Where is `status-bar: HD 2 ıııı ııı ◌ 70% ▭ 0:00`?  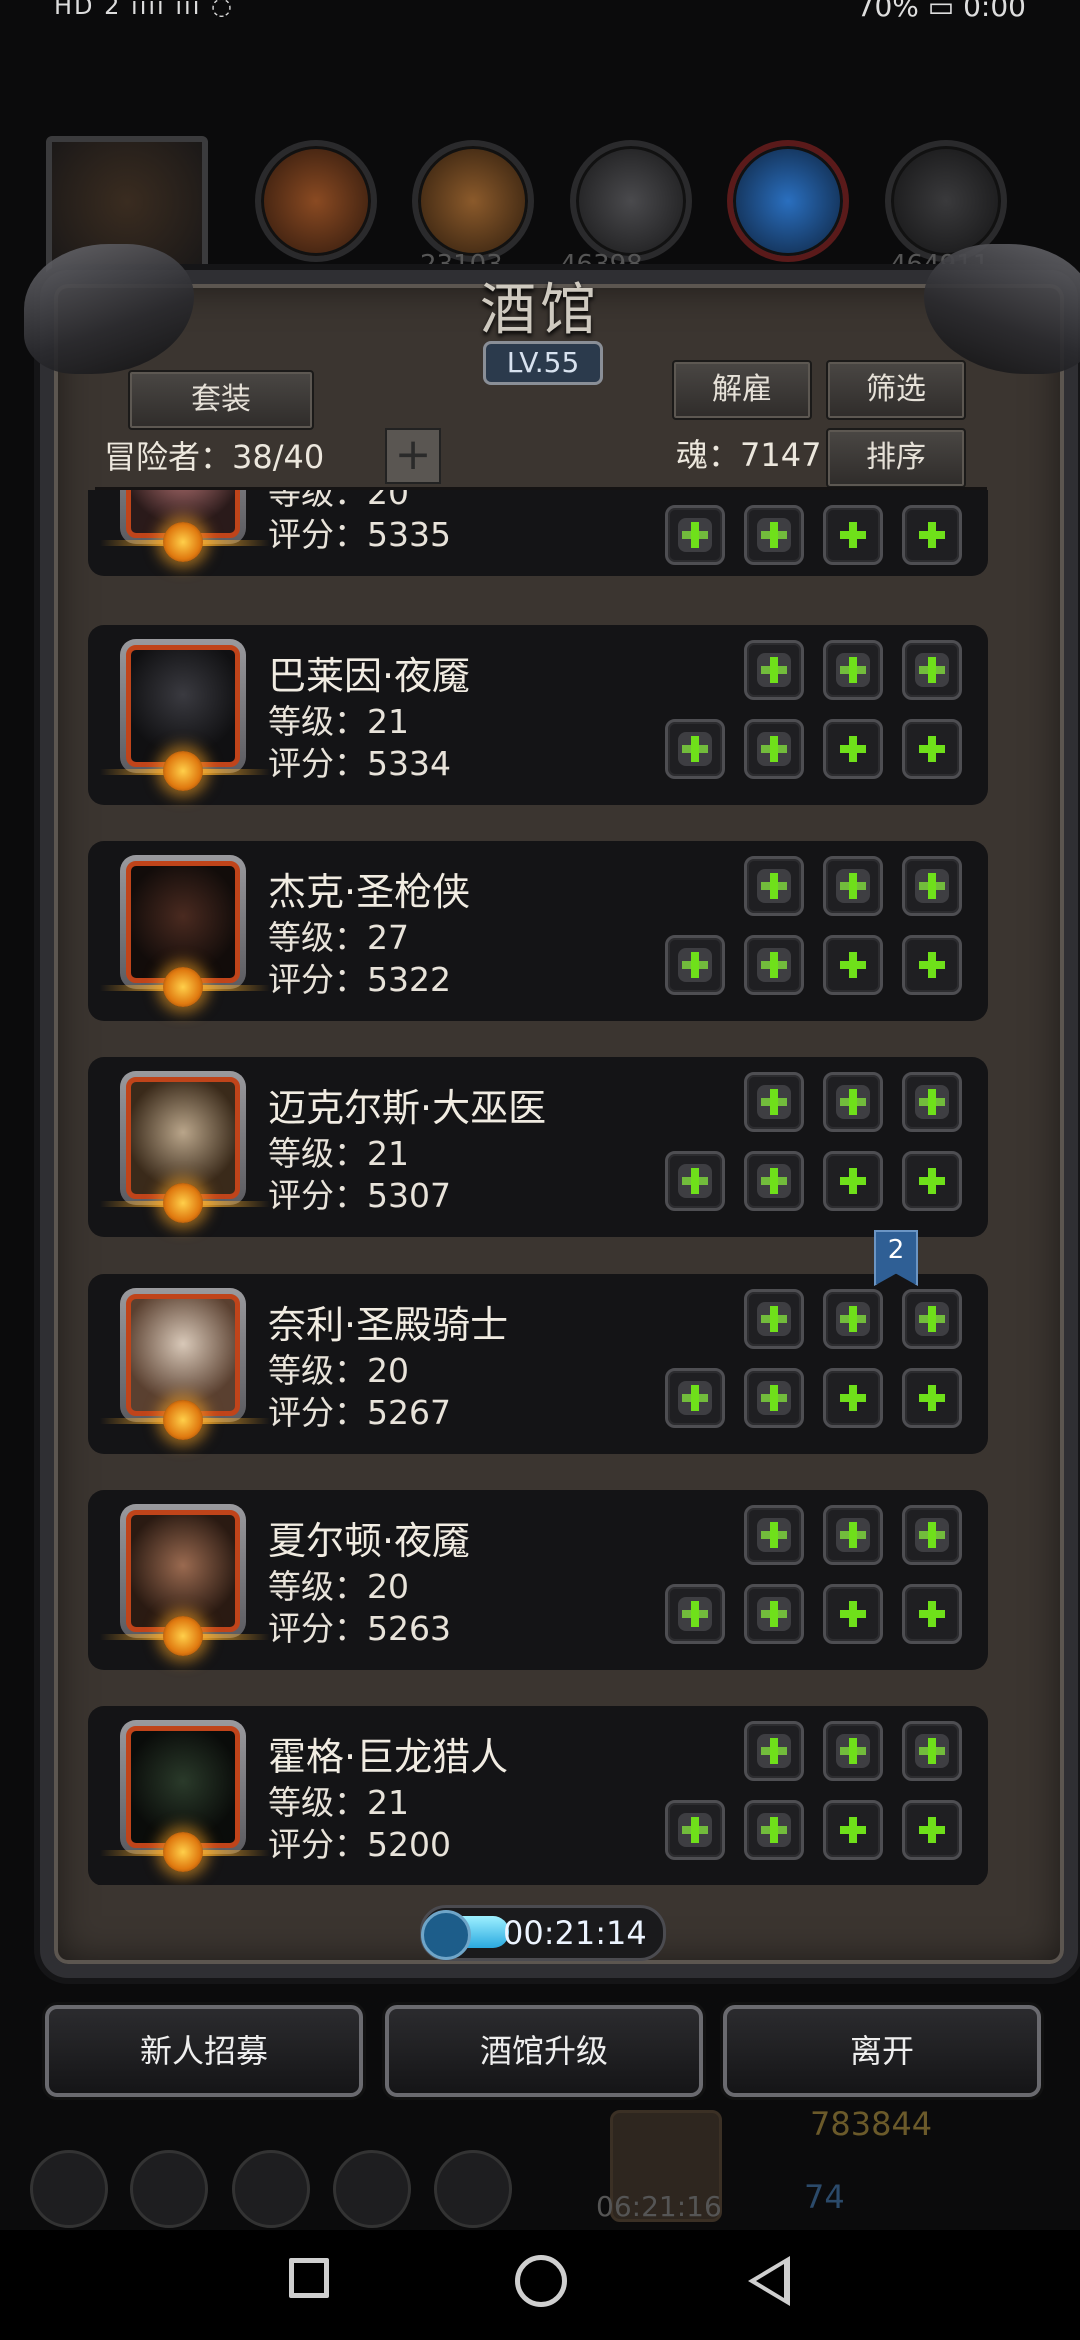 status-bar: HD 2 ıııı ııı ◌ 70% ▭ 0:00 is located at coordinates (540, 18).